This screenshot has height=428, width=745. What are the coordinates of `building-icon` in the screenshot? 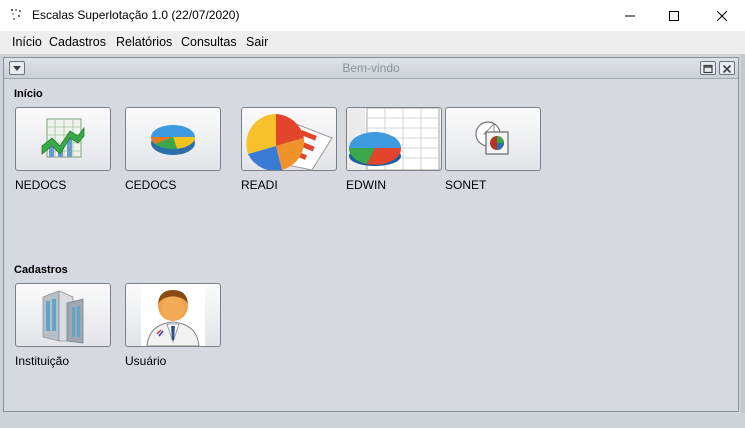 It's located at (63, 317).